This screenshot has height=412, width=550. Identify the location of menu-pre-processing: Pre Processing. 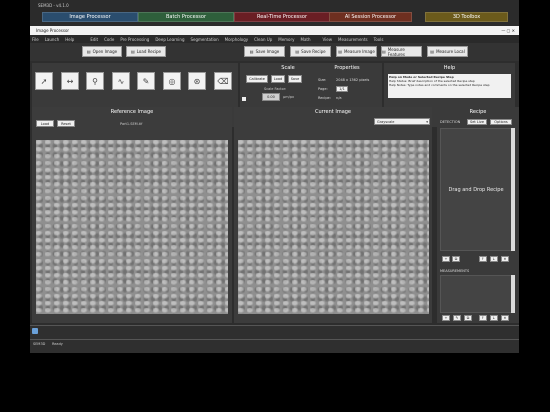
(134, 39).